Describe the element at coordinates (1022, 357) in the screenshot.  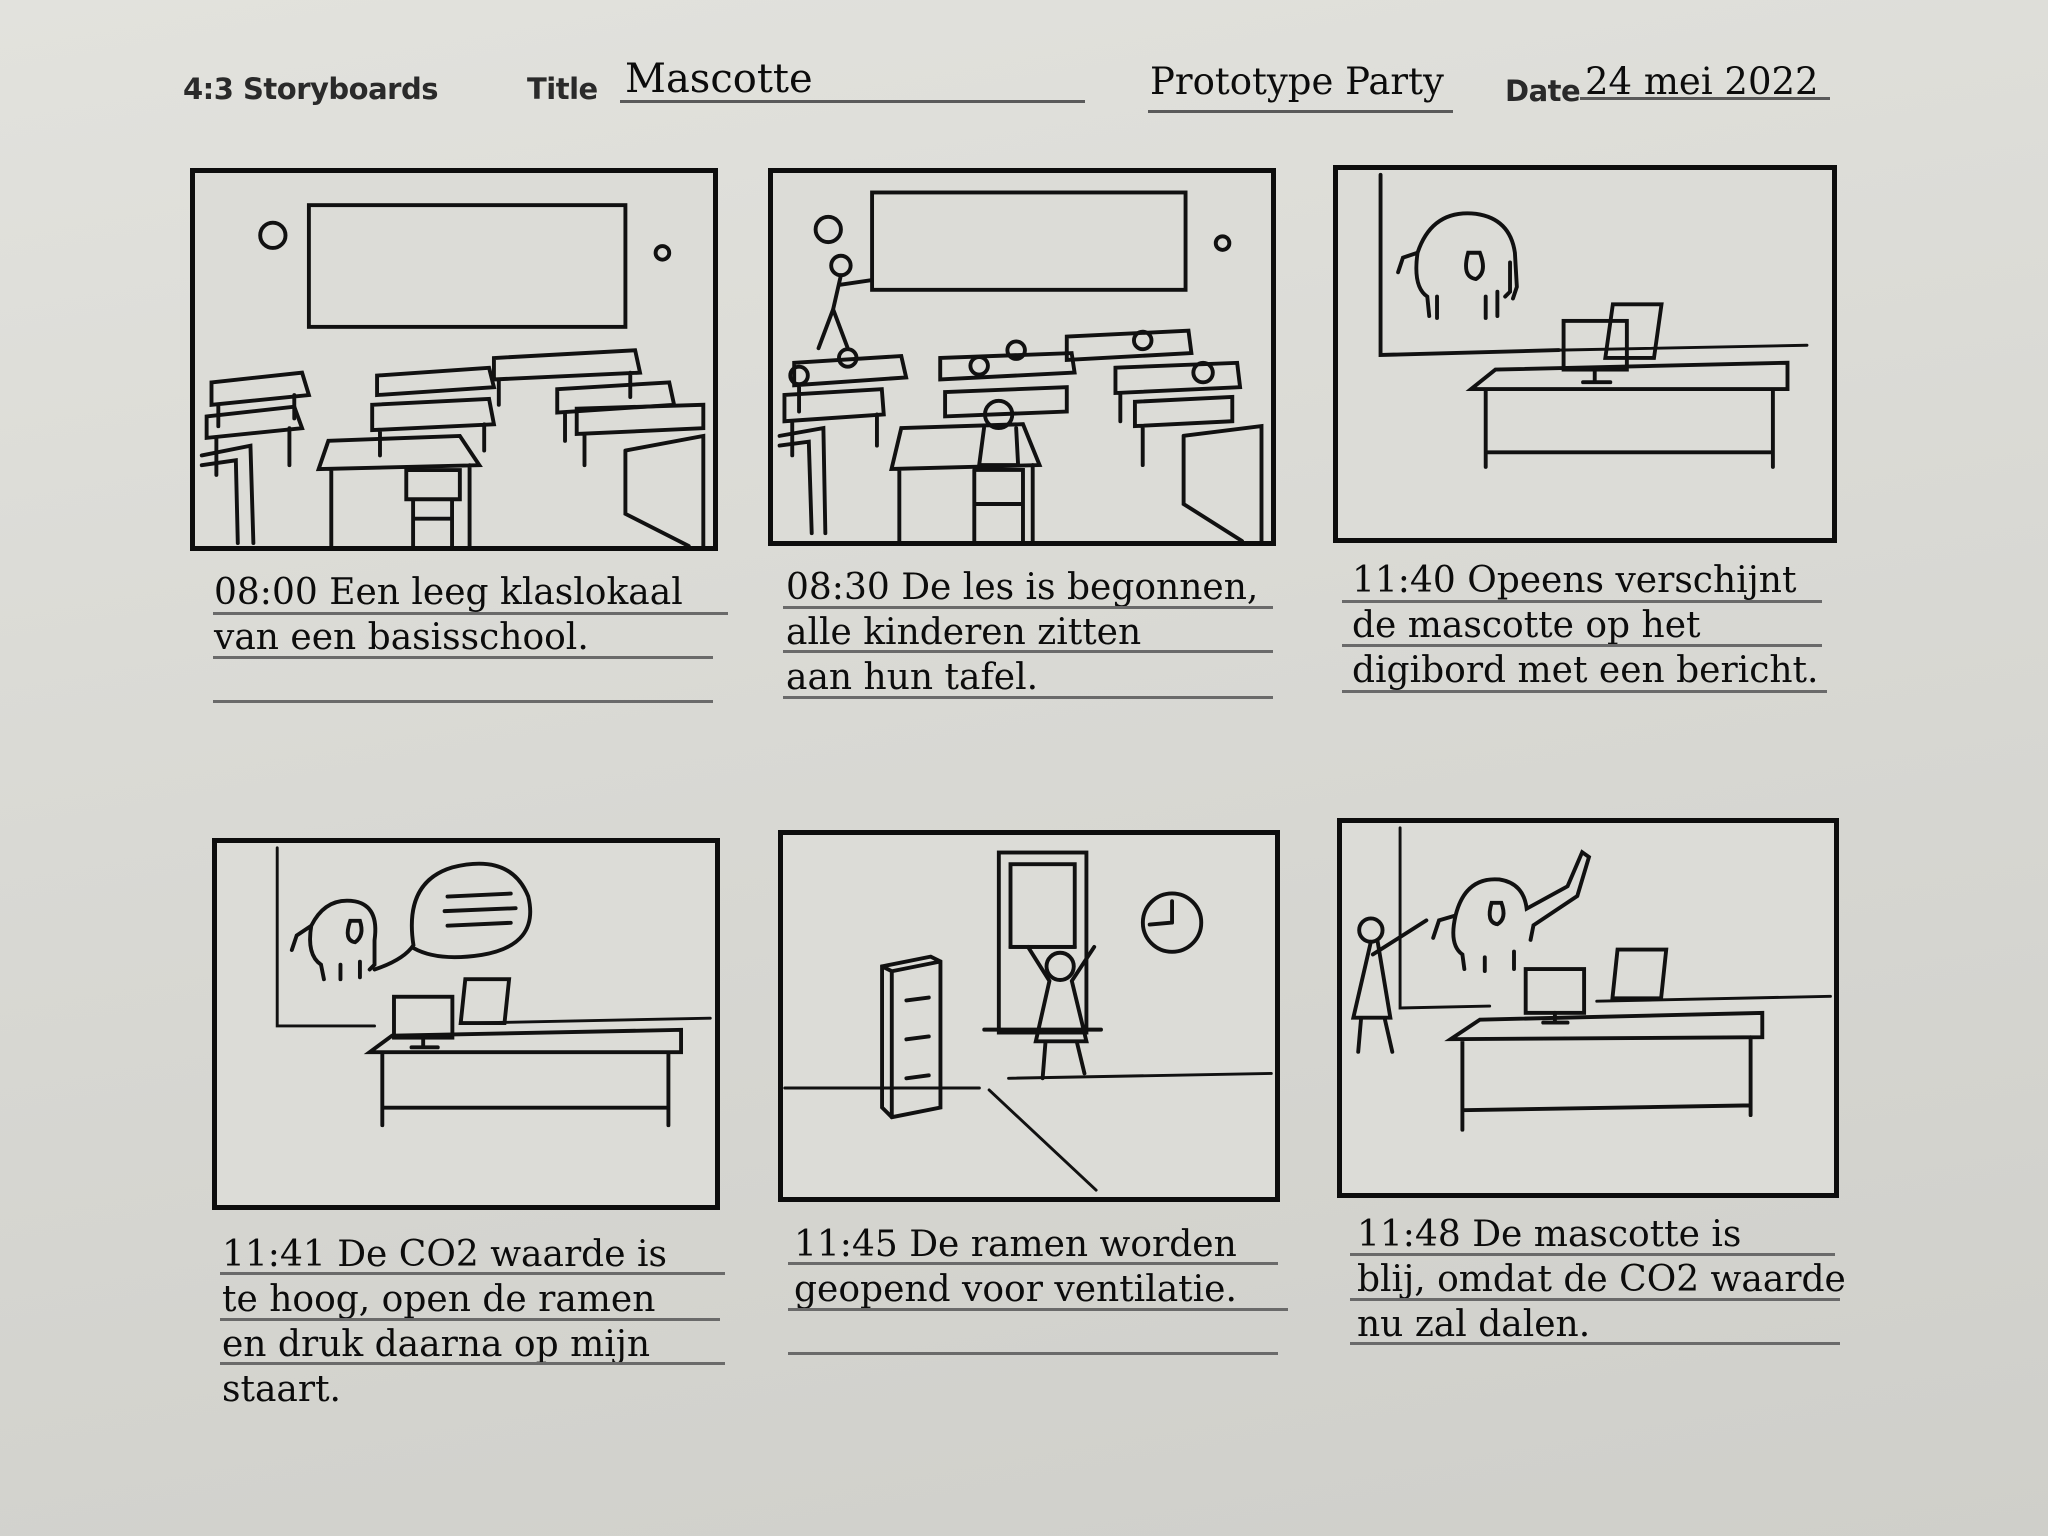
I see `panel-2-sketch` at that location.